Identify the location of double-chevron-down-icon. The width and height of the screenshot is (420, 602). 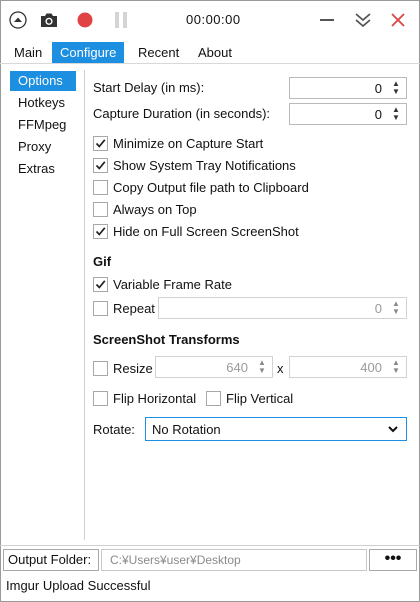
(363, 20).